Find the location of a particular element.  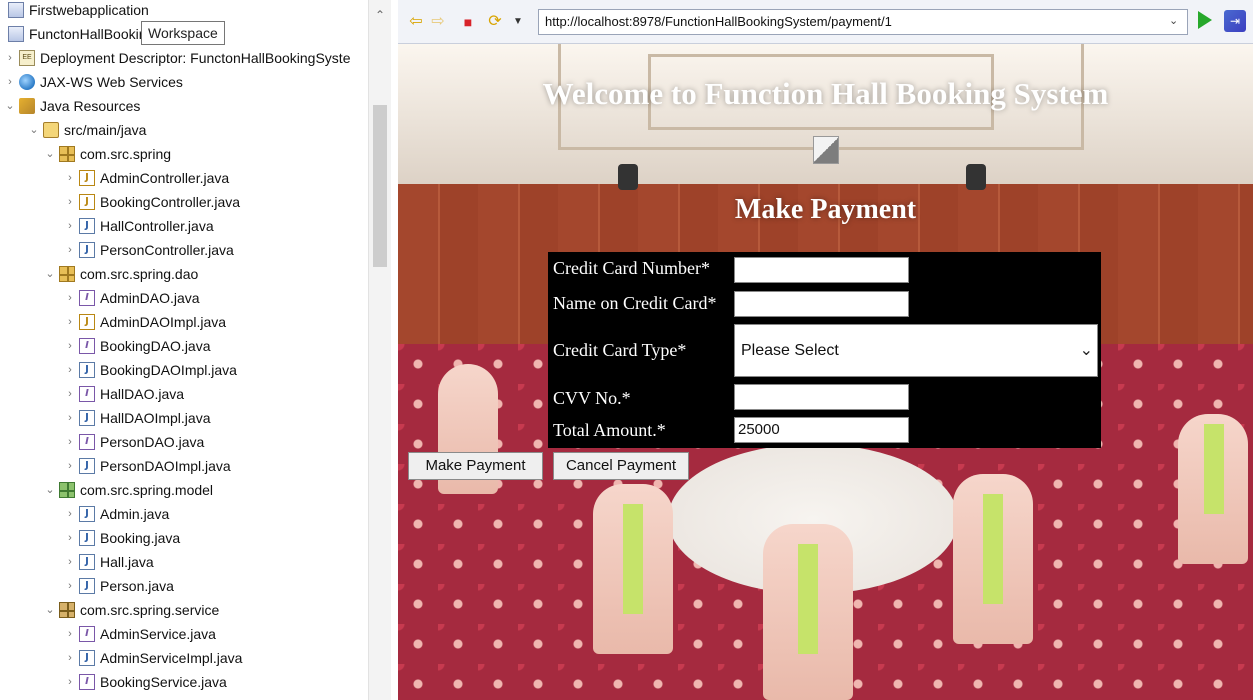

tree-item-label: Firstwebapplication is located at coordinates (89, 10).